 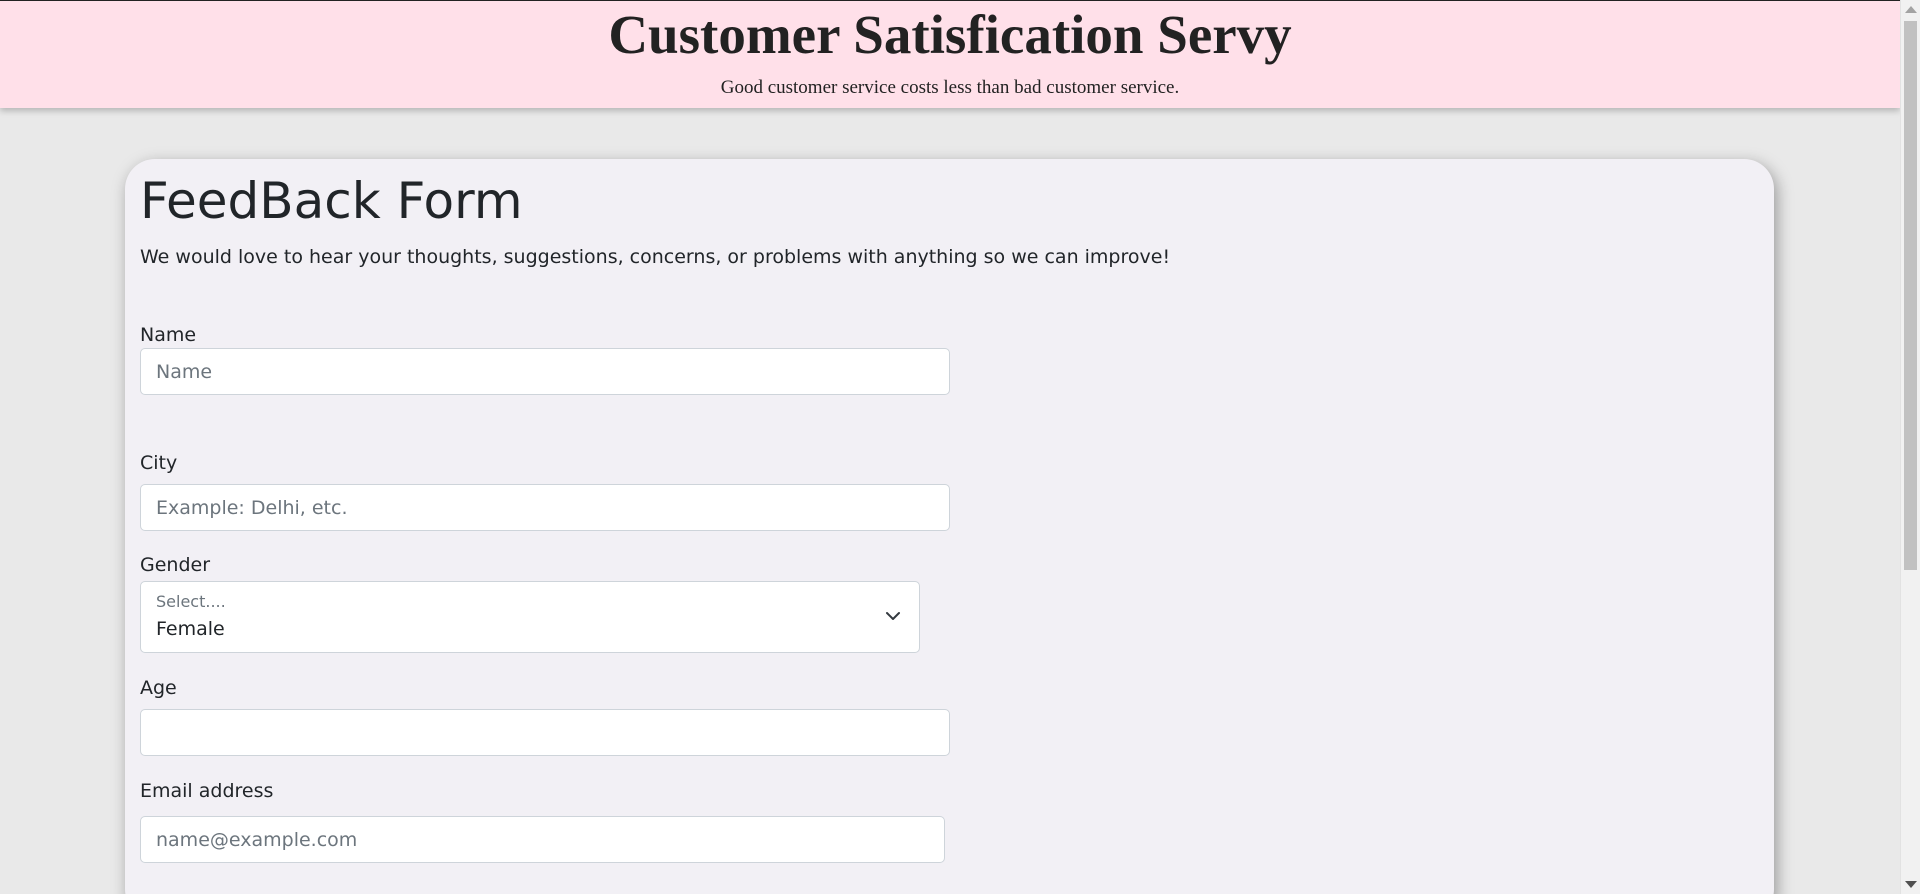 I want to click on name-input, so click(x=545, y=371).